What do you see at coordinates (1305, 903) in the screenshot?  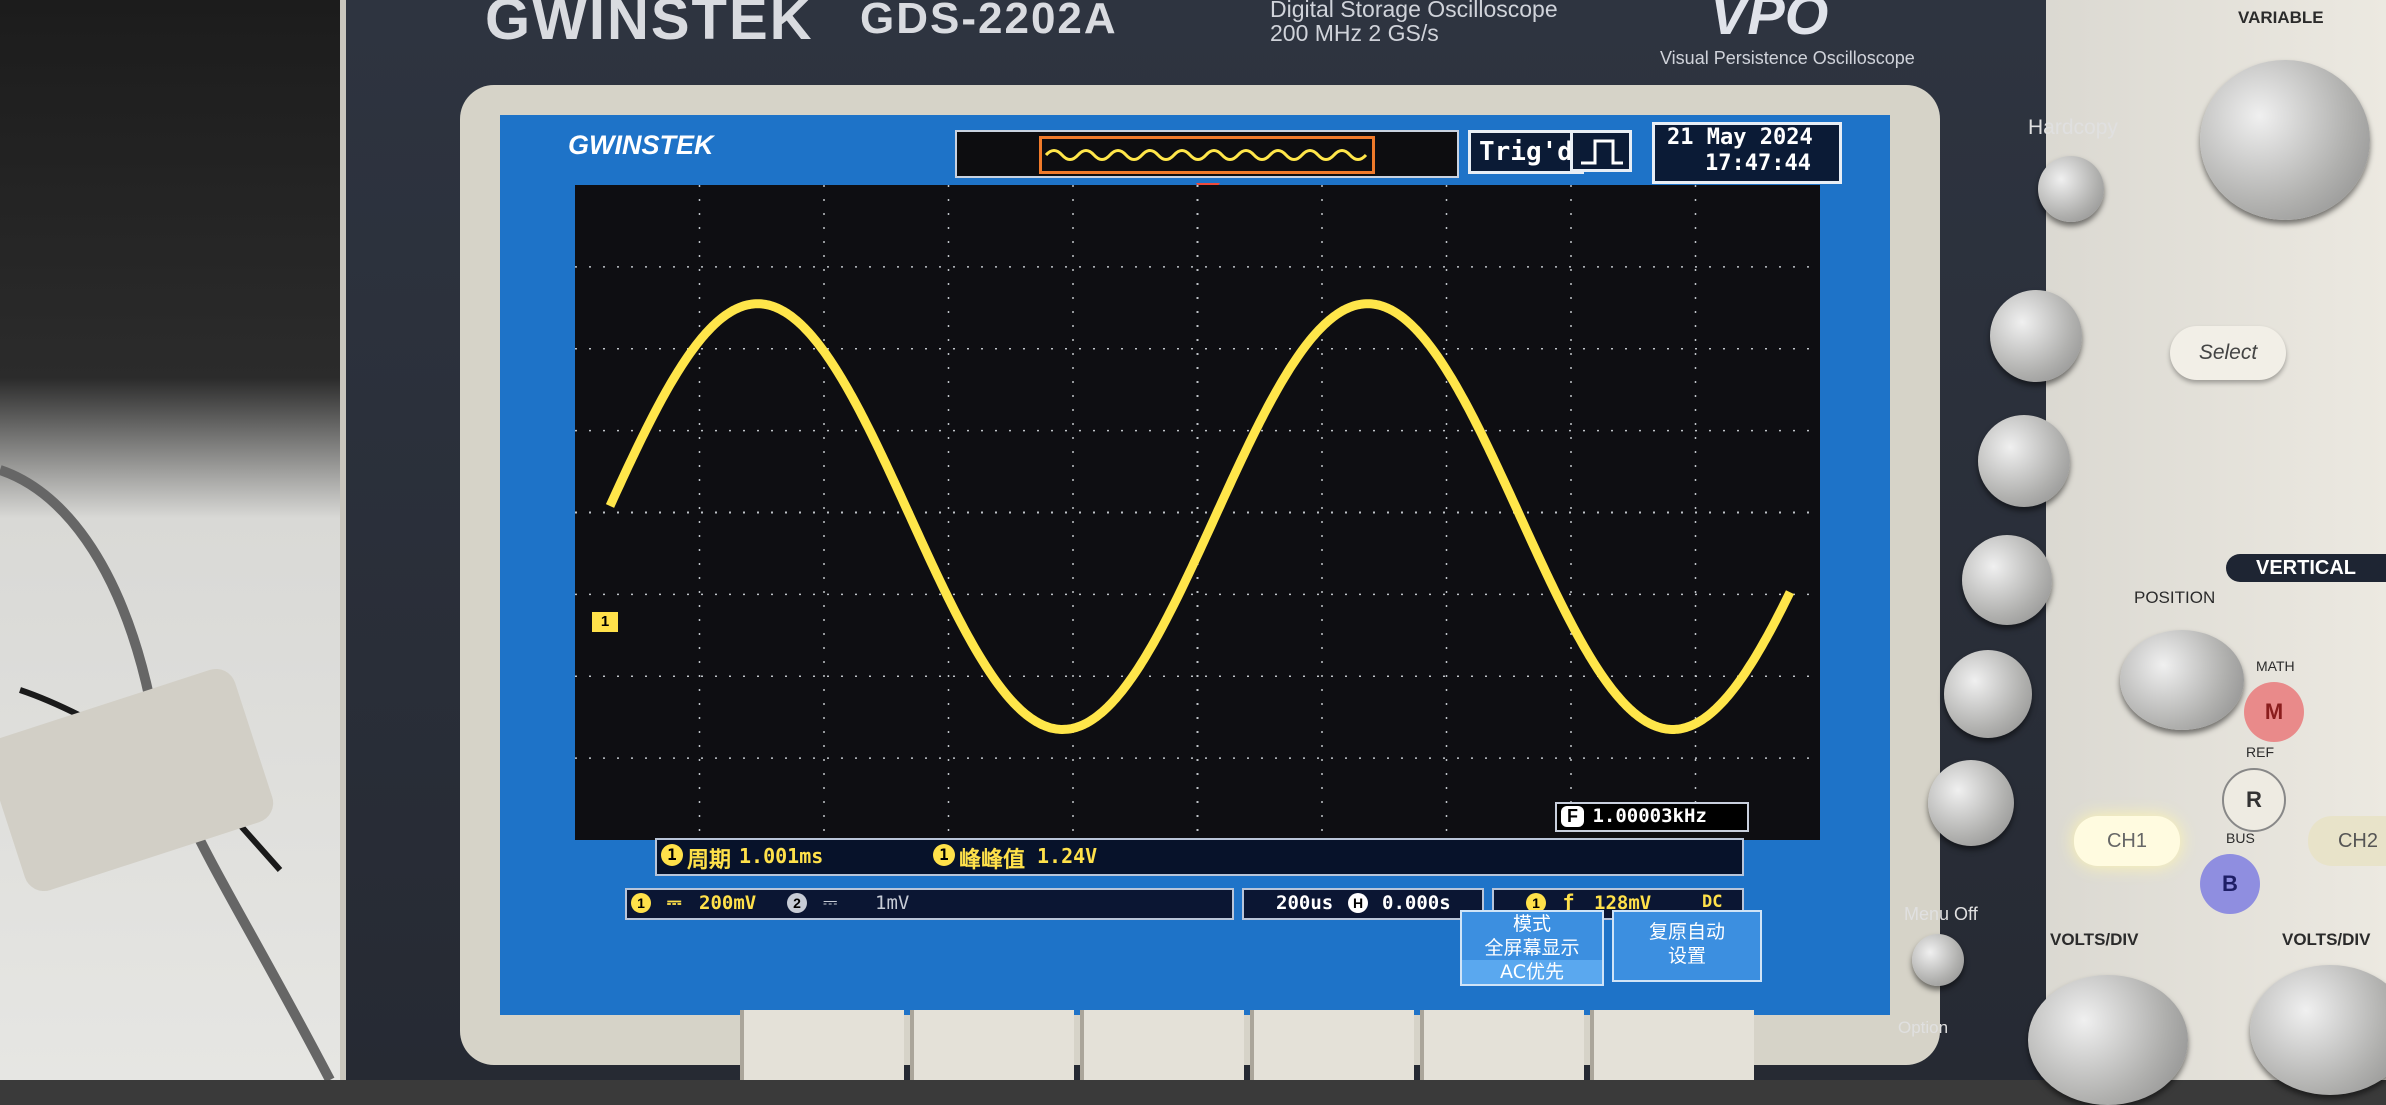 I see `timebase: 200us` at bounding box center [1305, 903].